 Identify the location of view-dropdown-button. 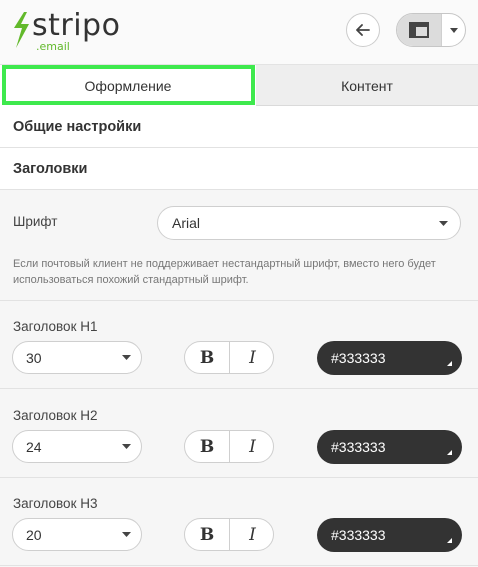
(453, 30).